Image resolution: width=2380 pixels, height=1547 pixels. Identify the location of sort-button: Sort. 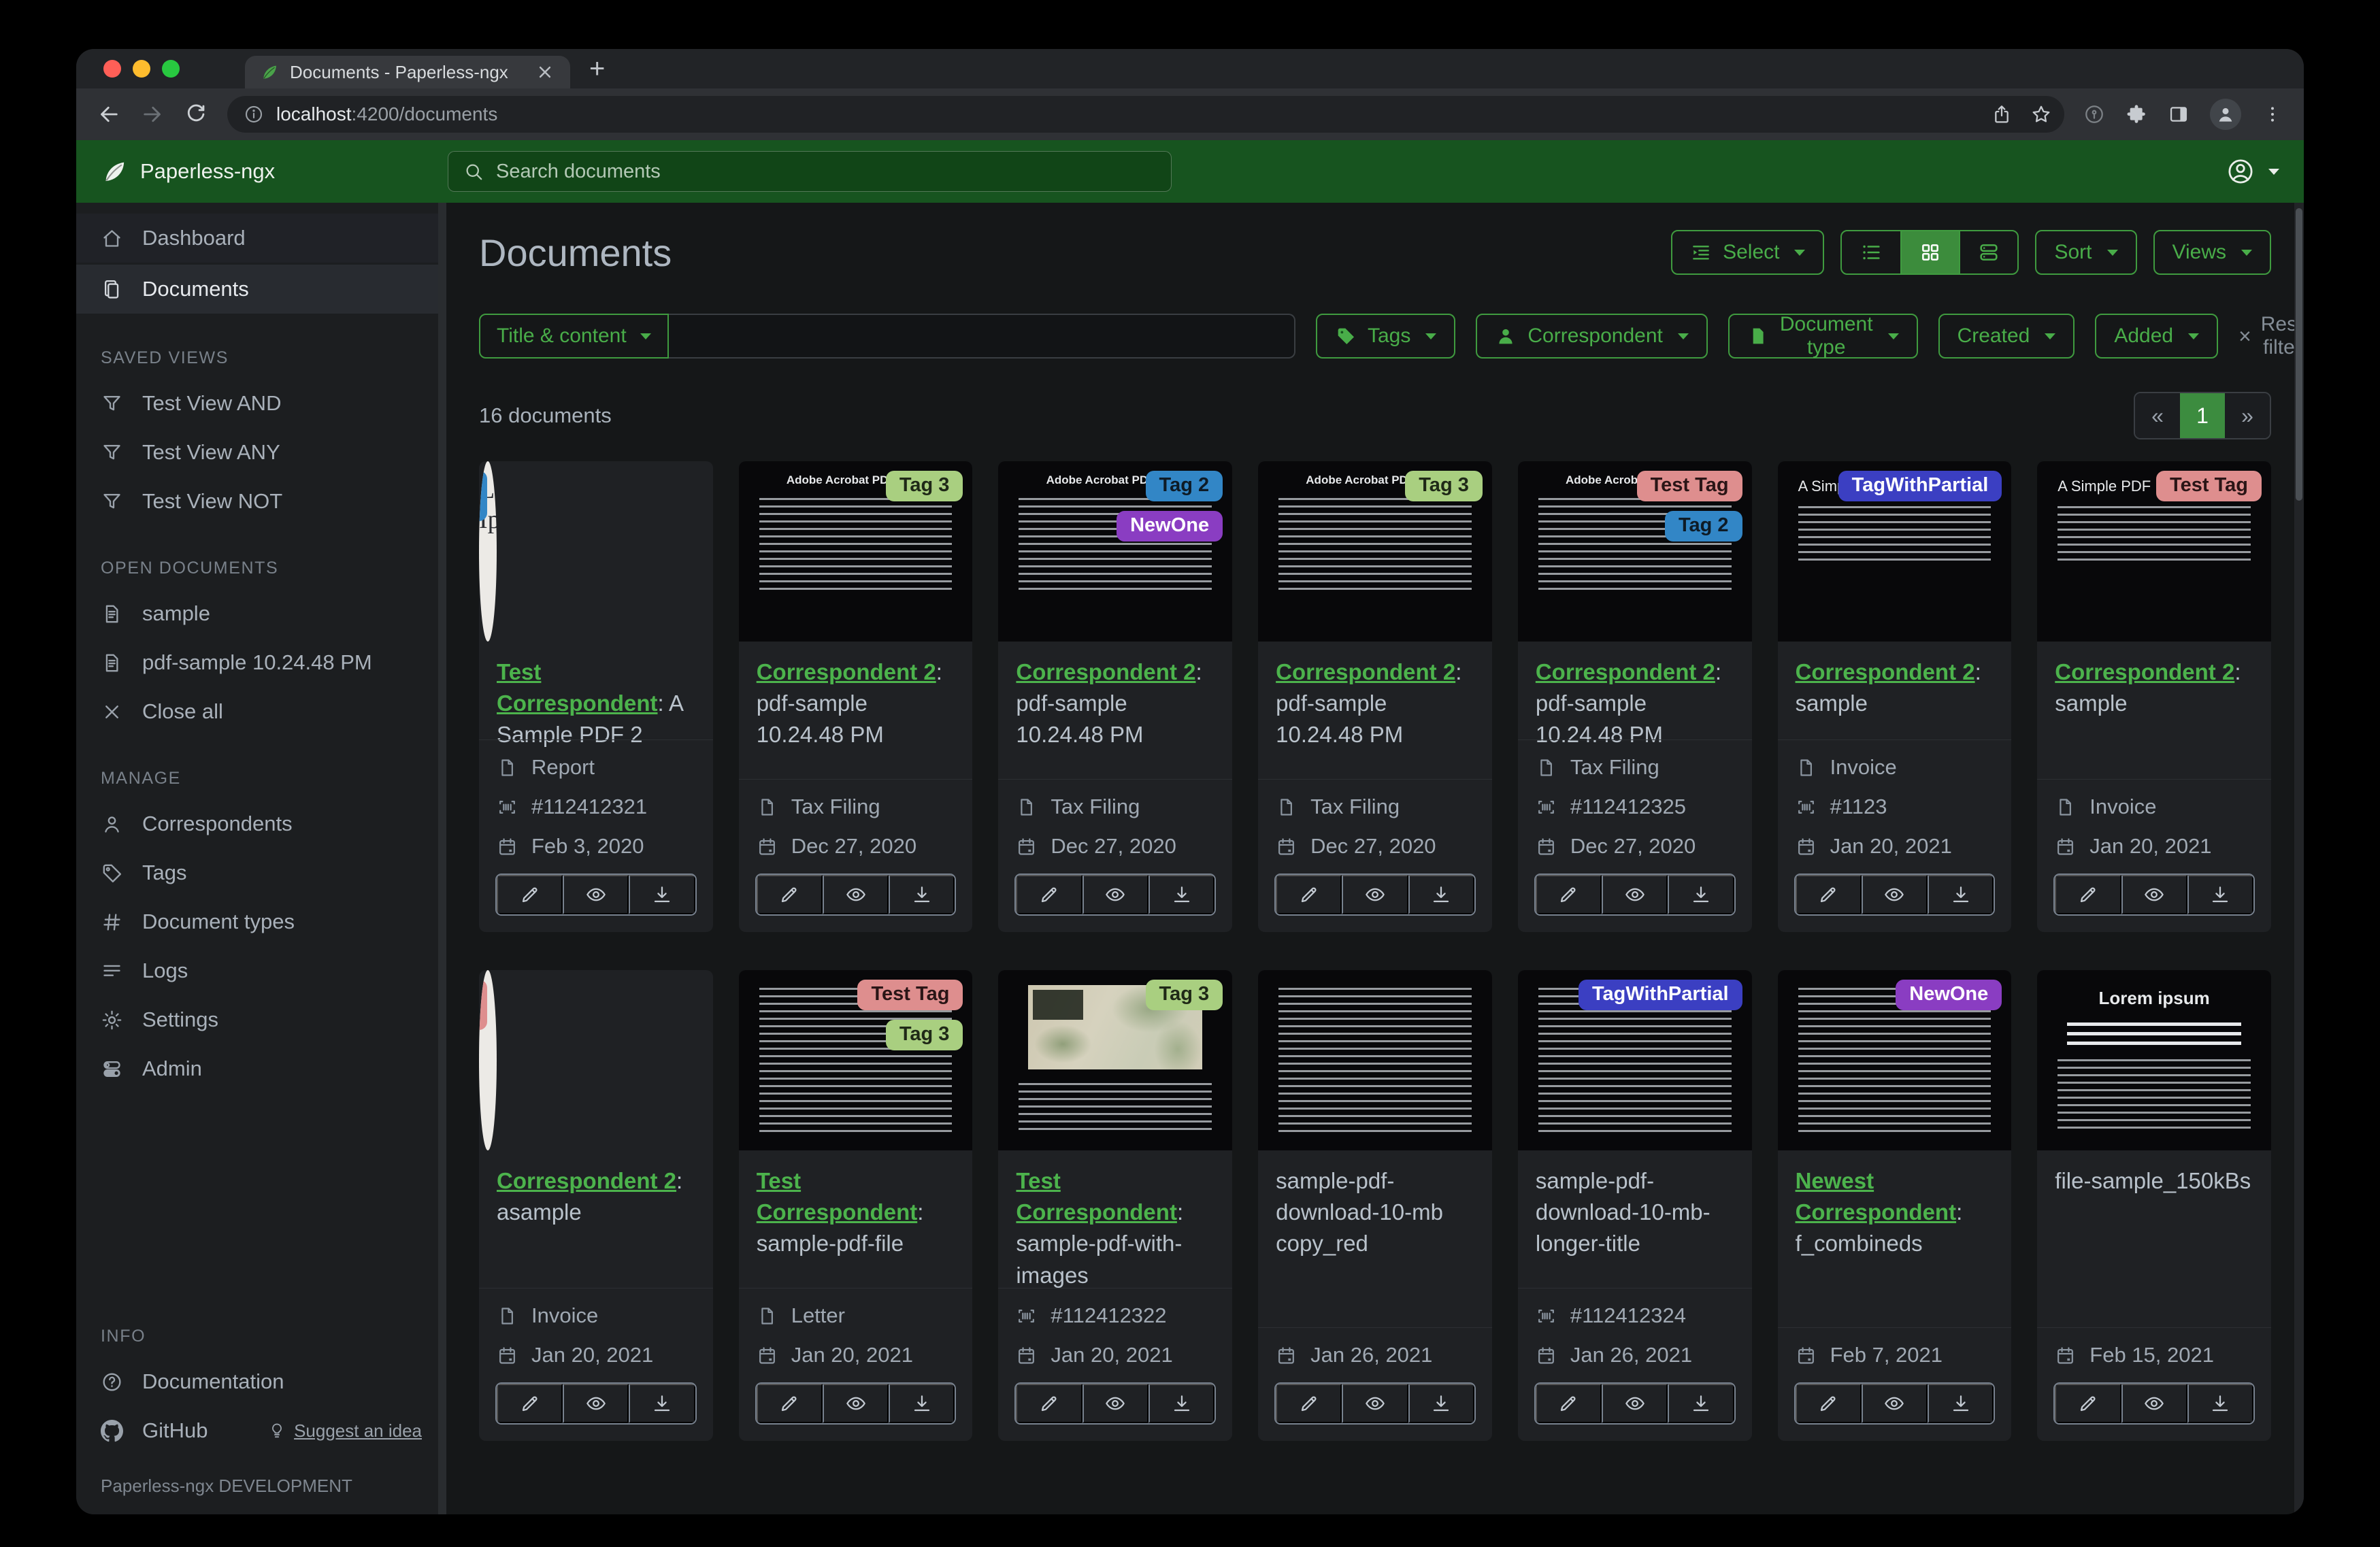
(2086, 253).